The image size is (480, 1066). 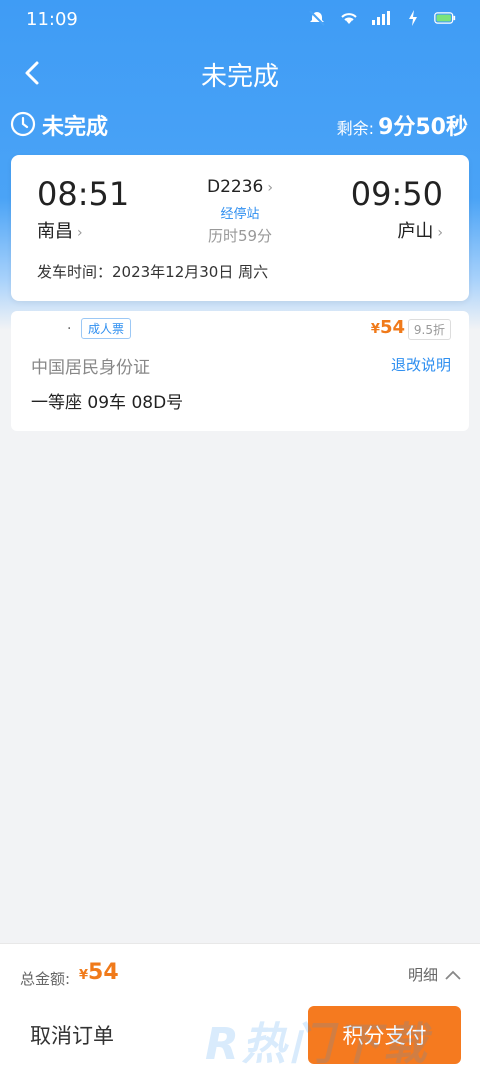 I want to click on points-pay-button: 积分支付, so click(x=384, y=1035).